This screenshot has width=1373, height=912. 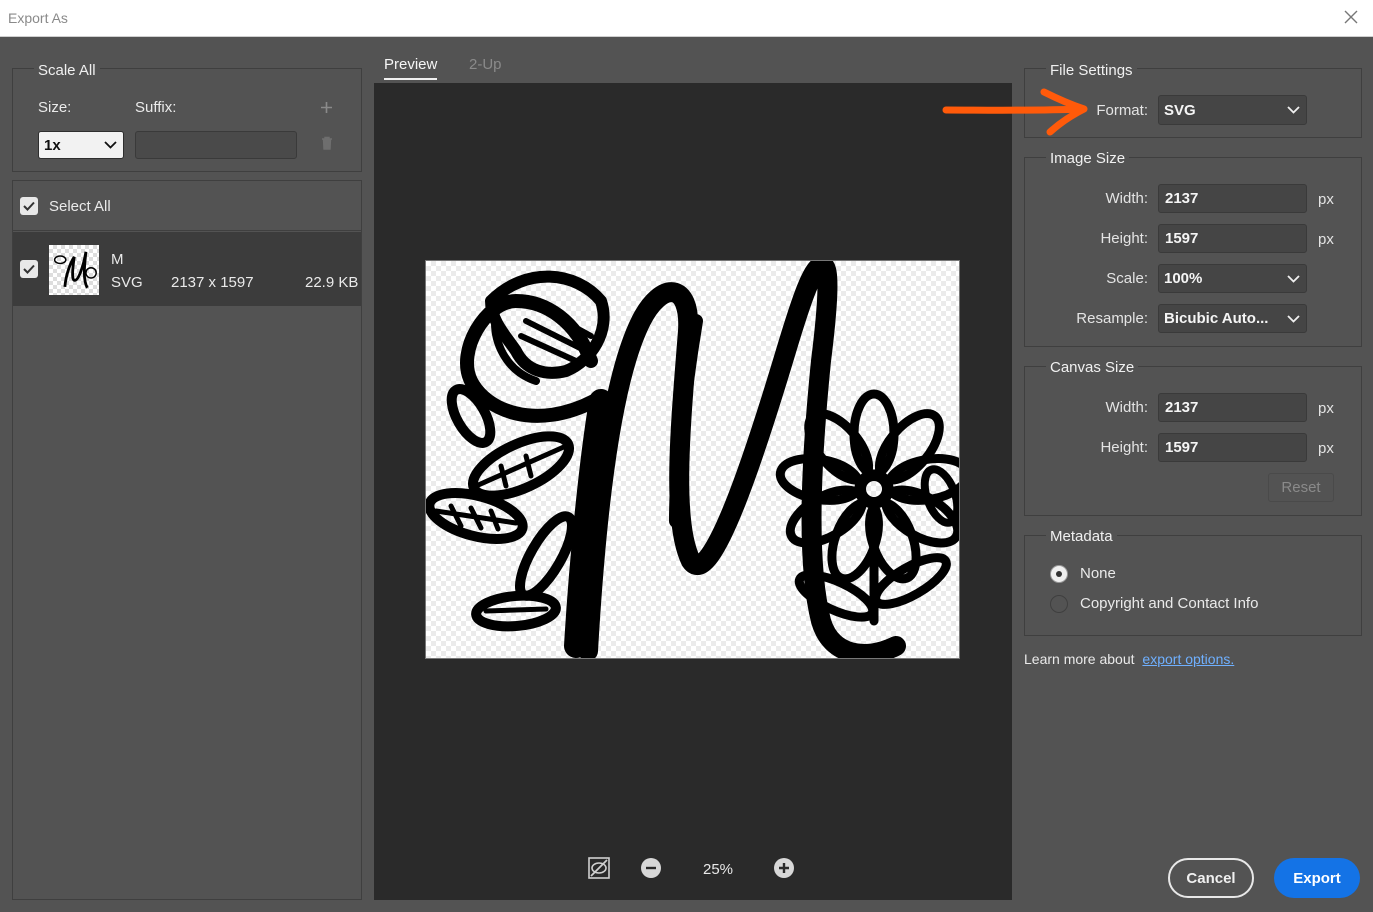 What do you see at coordinates (1098, 573) in the screenshot?
I see `metadata-none-label: None` at bounding box center [1098, 573].